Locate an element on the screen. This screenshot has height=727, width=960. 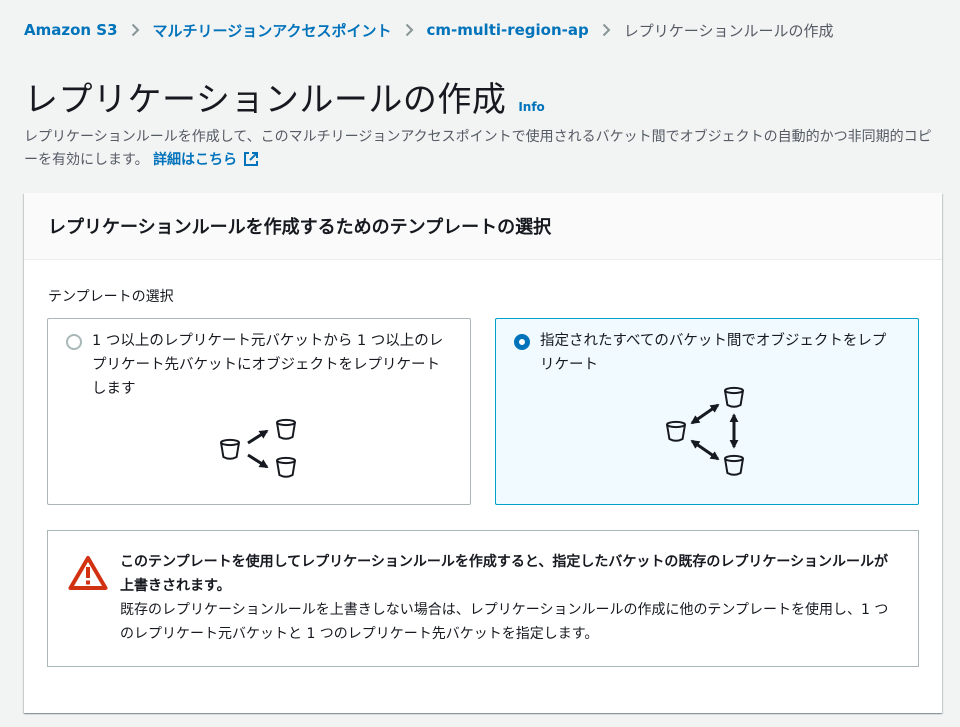
details-link: 詳細はこちら is located at coordinates (206, 160).